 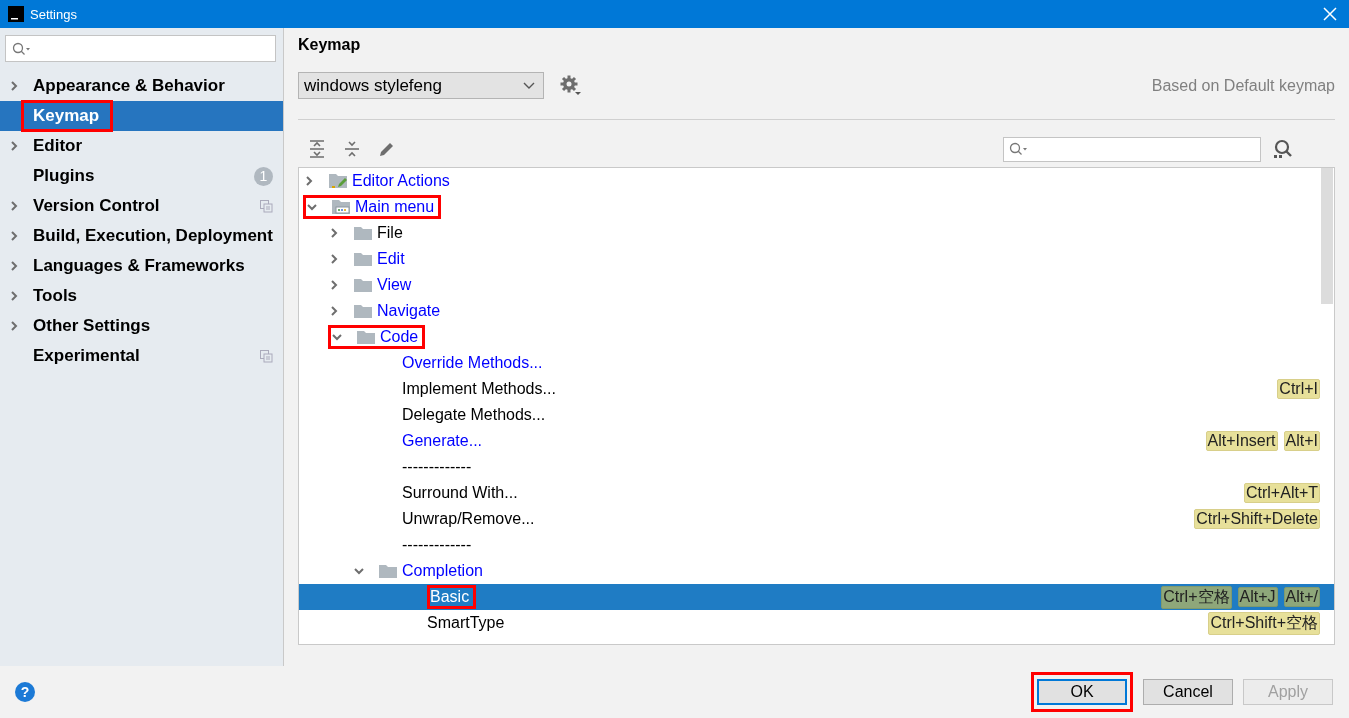 I want to click on expand-all-icon, so click(x=317, y=149).